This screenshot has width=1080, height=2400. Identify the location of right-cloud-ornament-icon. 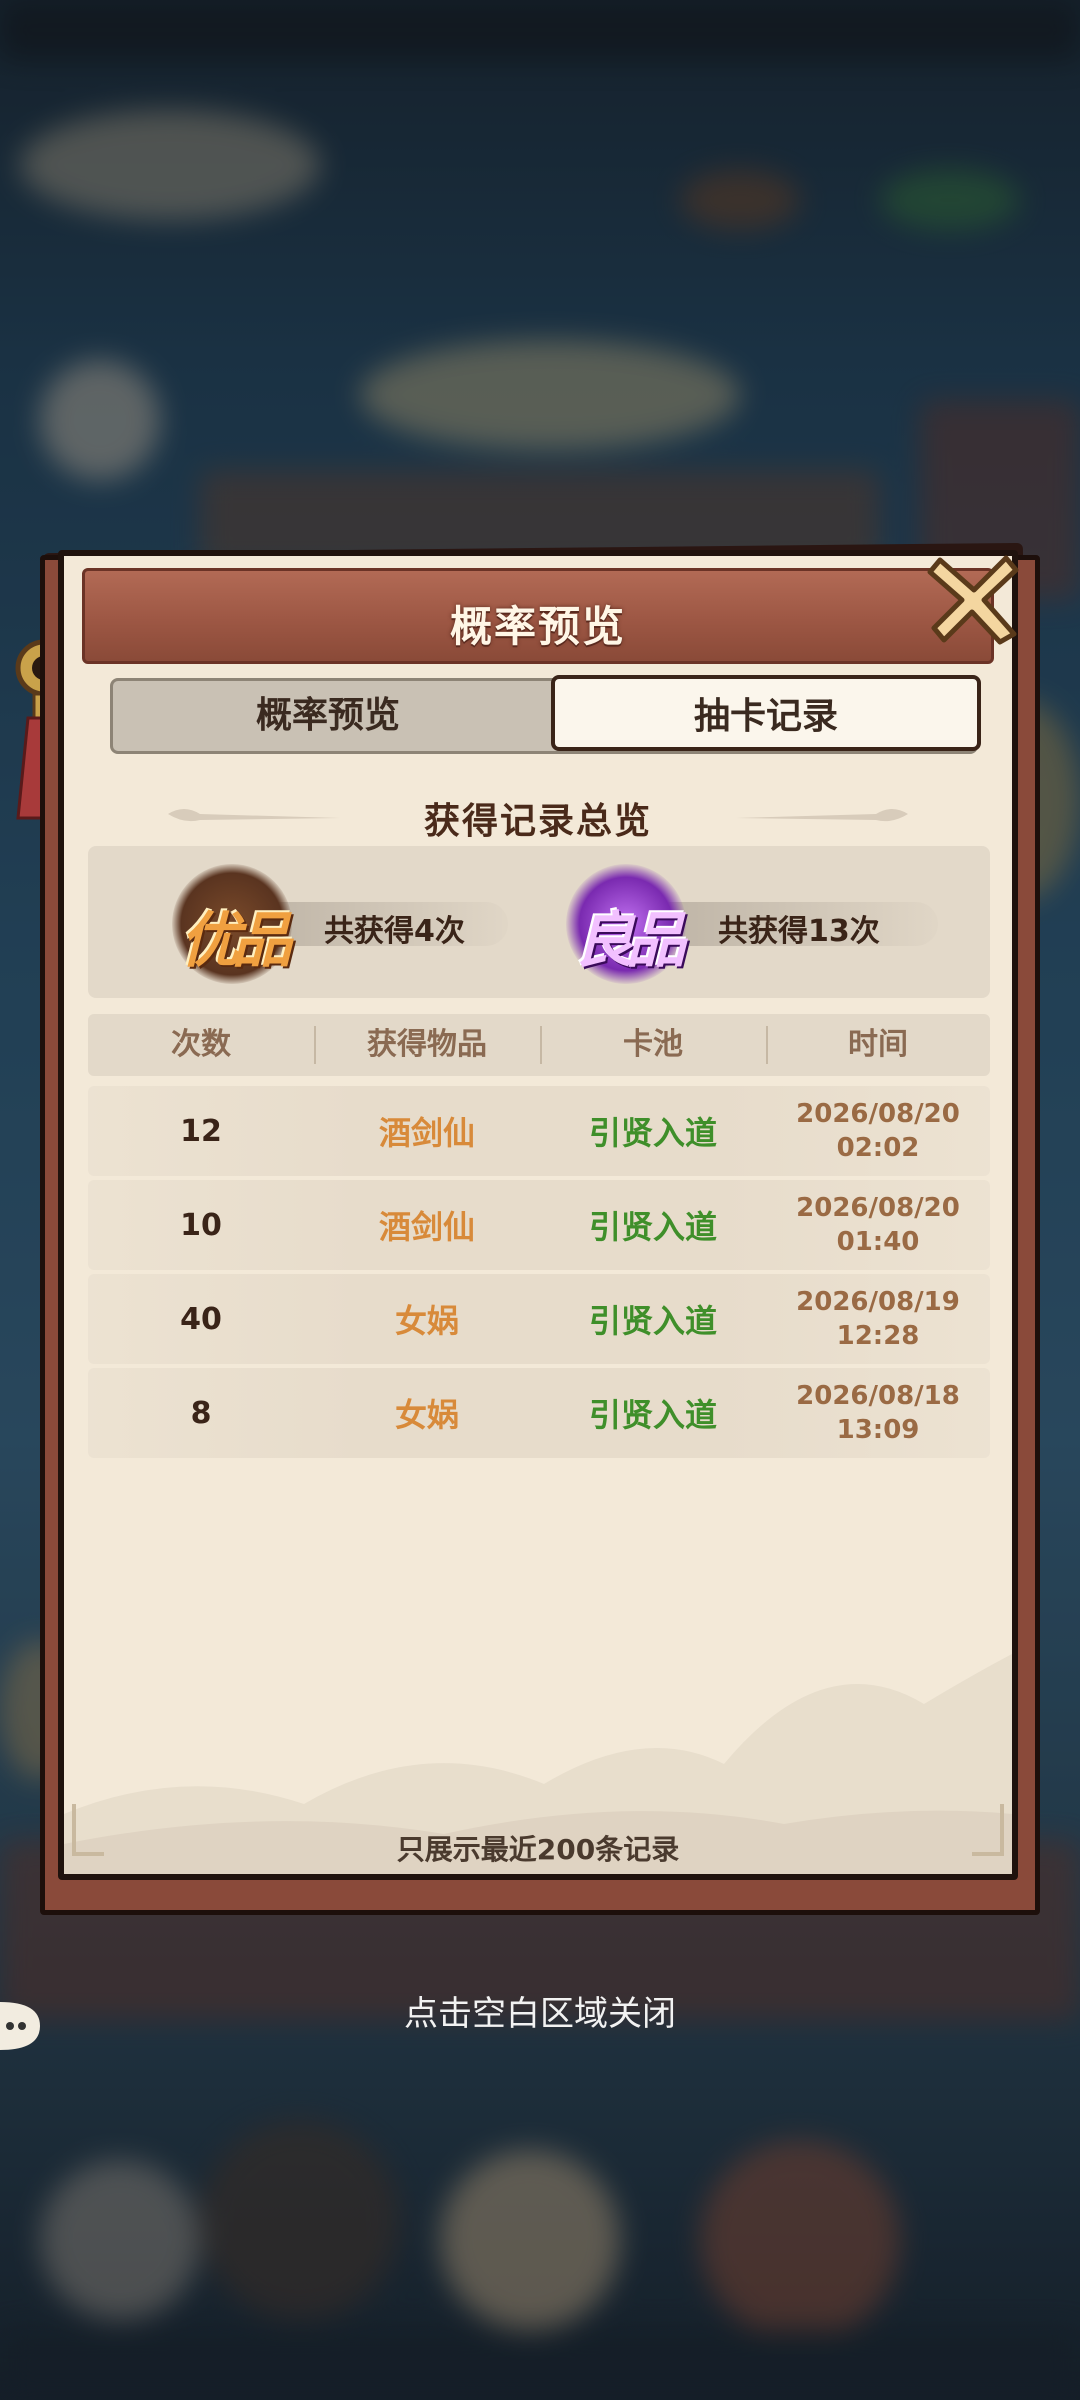
(822, 815).